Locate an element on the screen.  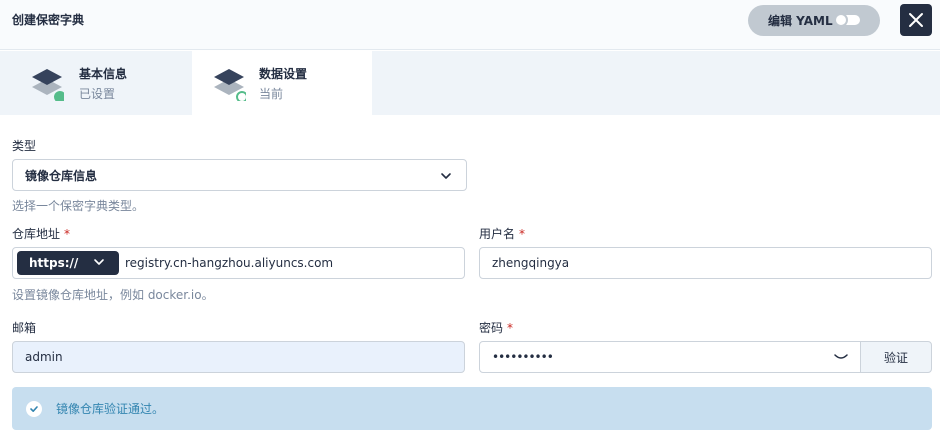
step-basic-info: 基本信息 已设置 is located at coordinates (90, 83).